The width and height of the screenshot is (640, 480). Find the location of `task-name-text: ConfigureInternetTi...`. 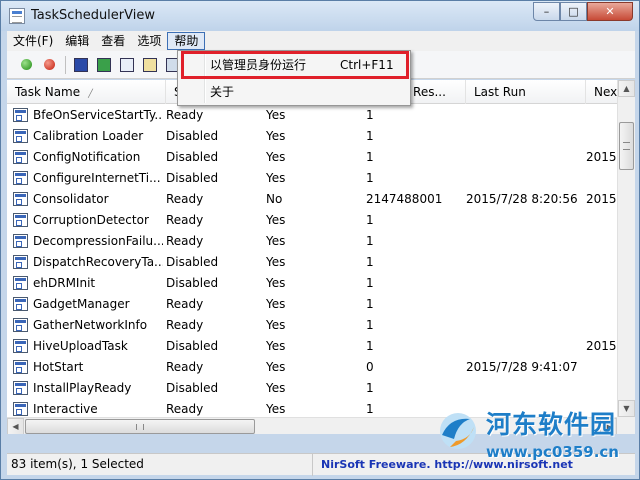

task-name-text: ConfigureInternetTi... is located at coordinates (97, 178).